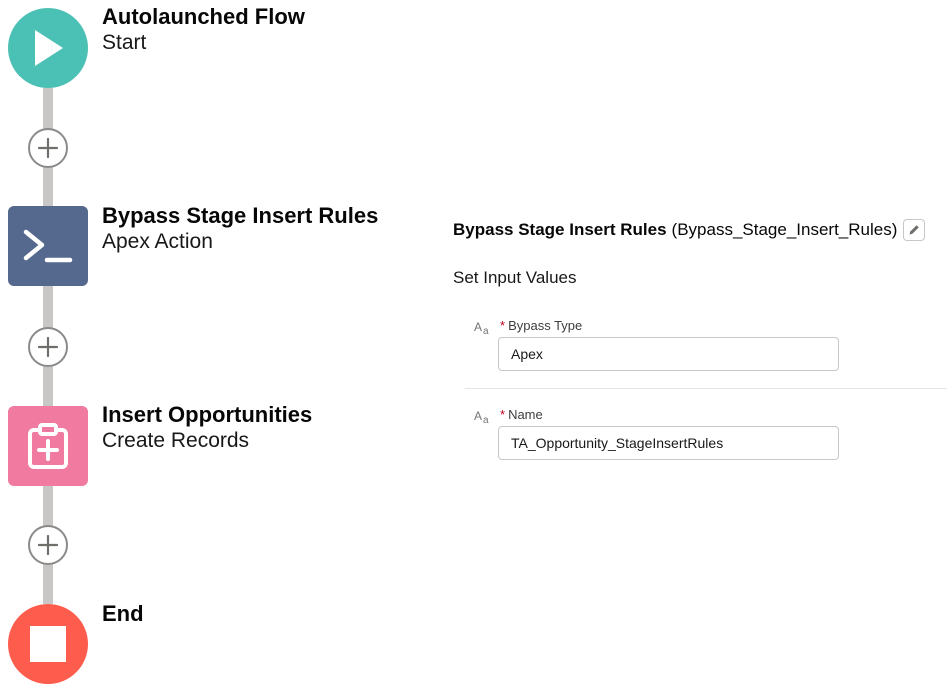 This screenshot has width=947, height=686. I want to click on field-divider, so click(706, 388).